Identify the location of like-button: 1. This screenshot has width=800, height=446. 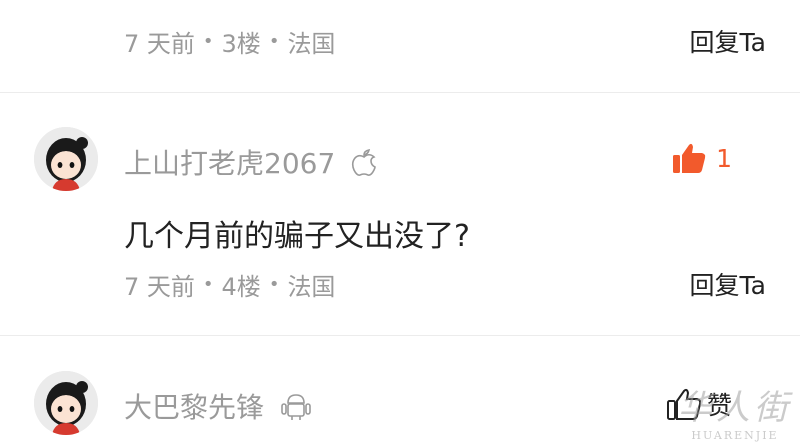
(702, 158).